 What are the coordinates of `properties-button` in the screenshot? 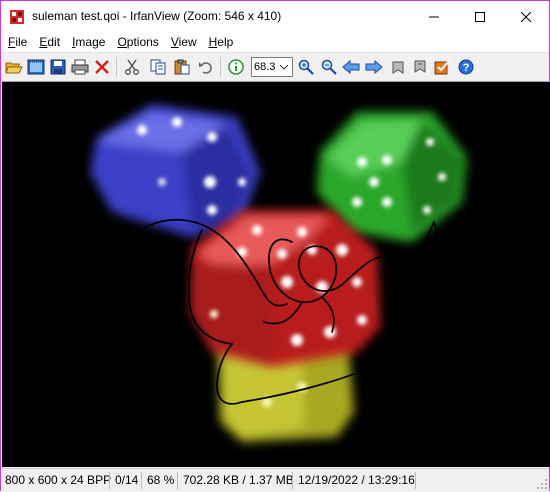 It's located at (442, 67).